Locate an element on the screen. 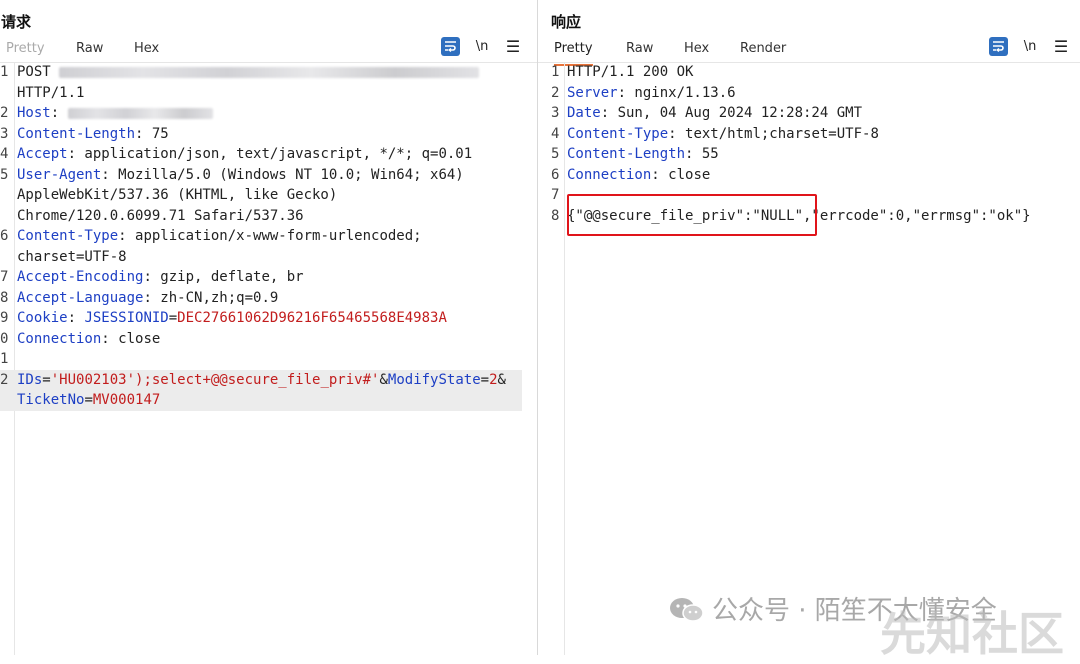  code-text: Content-Length: 75 is located at coordinates (93, 134).